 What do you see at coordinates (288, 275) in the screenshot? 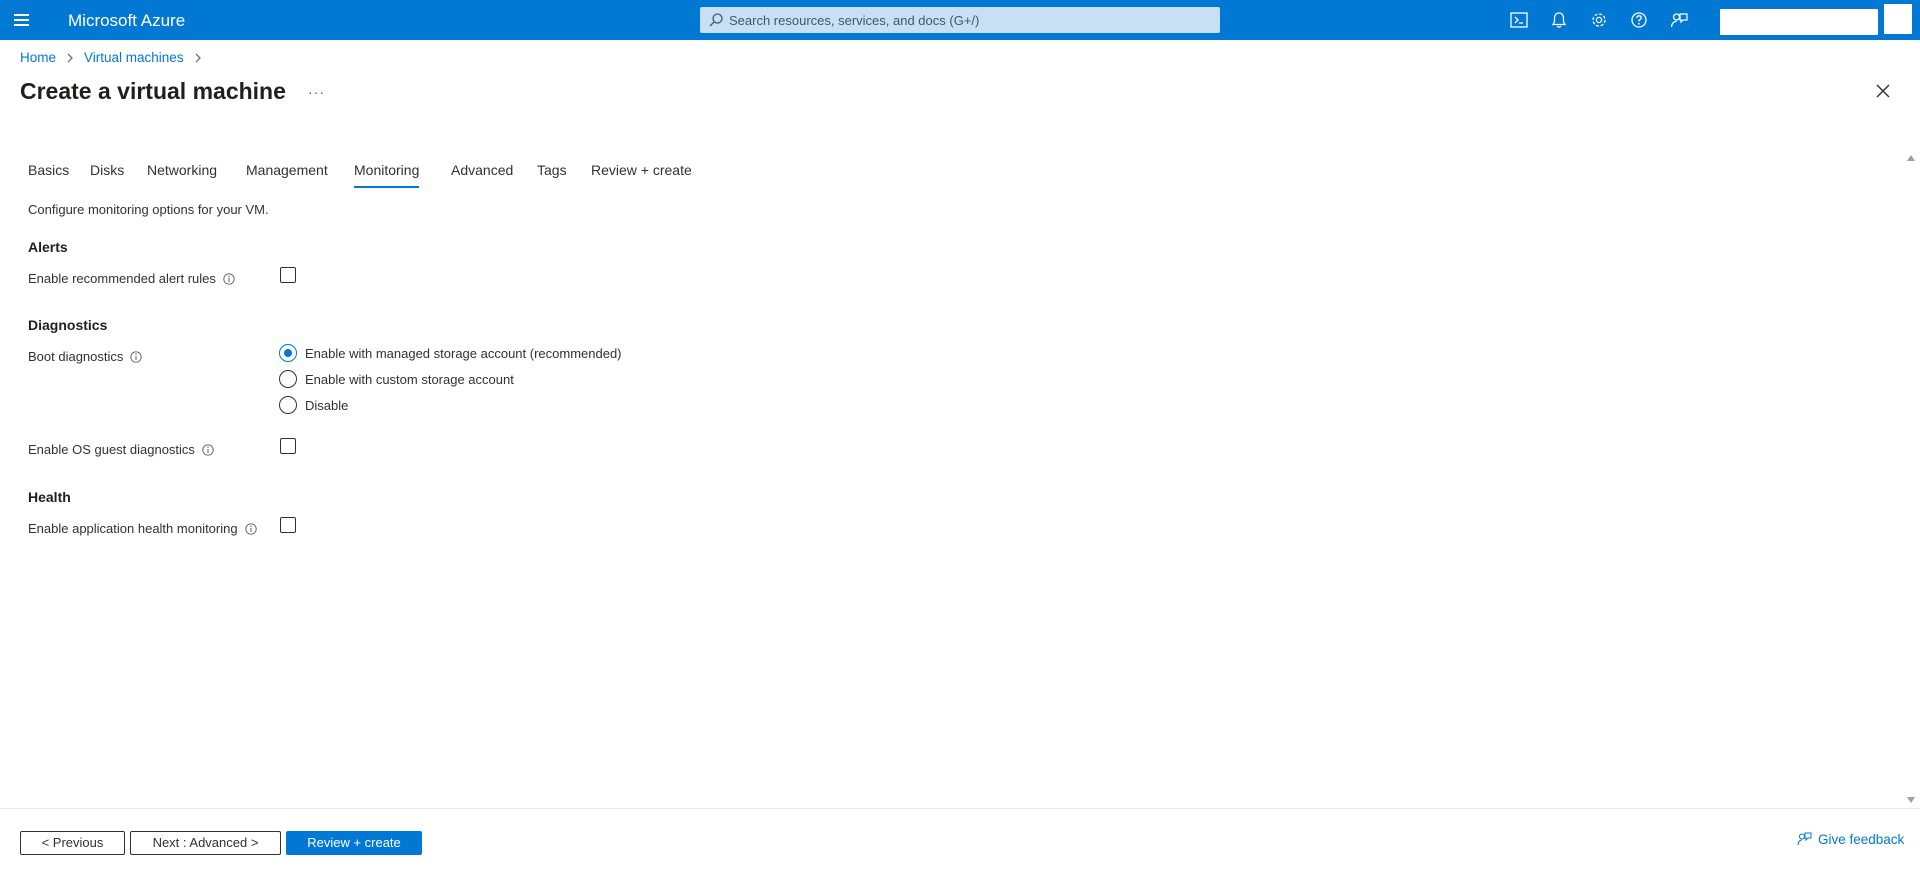
I see `alert-rules-checkbox` at bounding box center [288, 275].